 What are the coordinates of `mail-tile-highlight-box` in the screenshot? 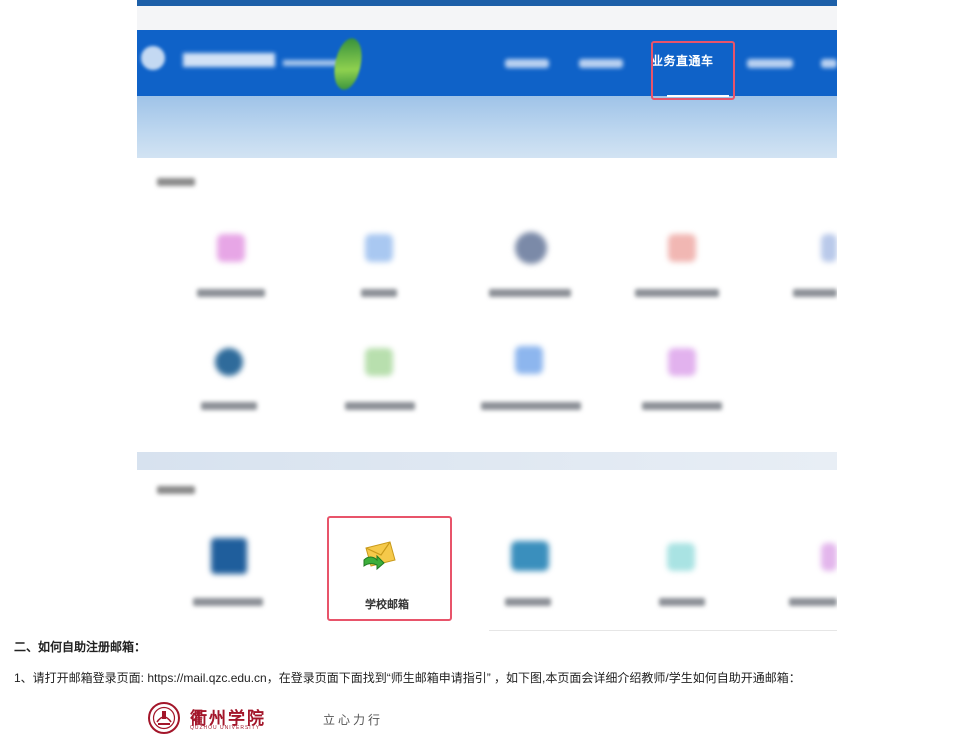 It's located at (389, 568).